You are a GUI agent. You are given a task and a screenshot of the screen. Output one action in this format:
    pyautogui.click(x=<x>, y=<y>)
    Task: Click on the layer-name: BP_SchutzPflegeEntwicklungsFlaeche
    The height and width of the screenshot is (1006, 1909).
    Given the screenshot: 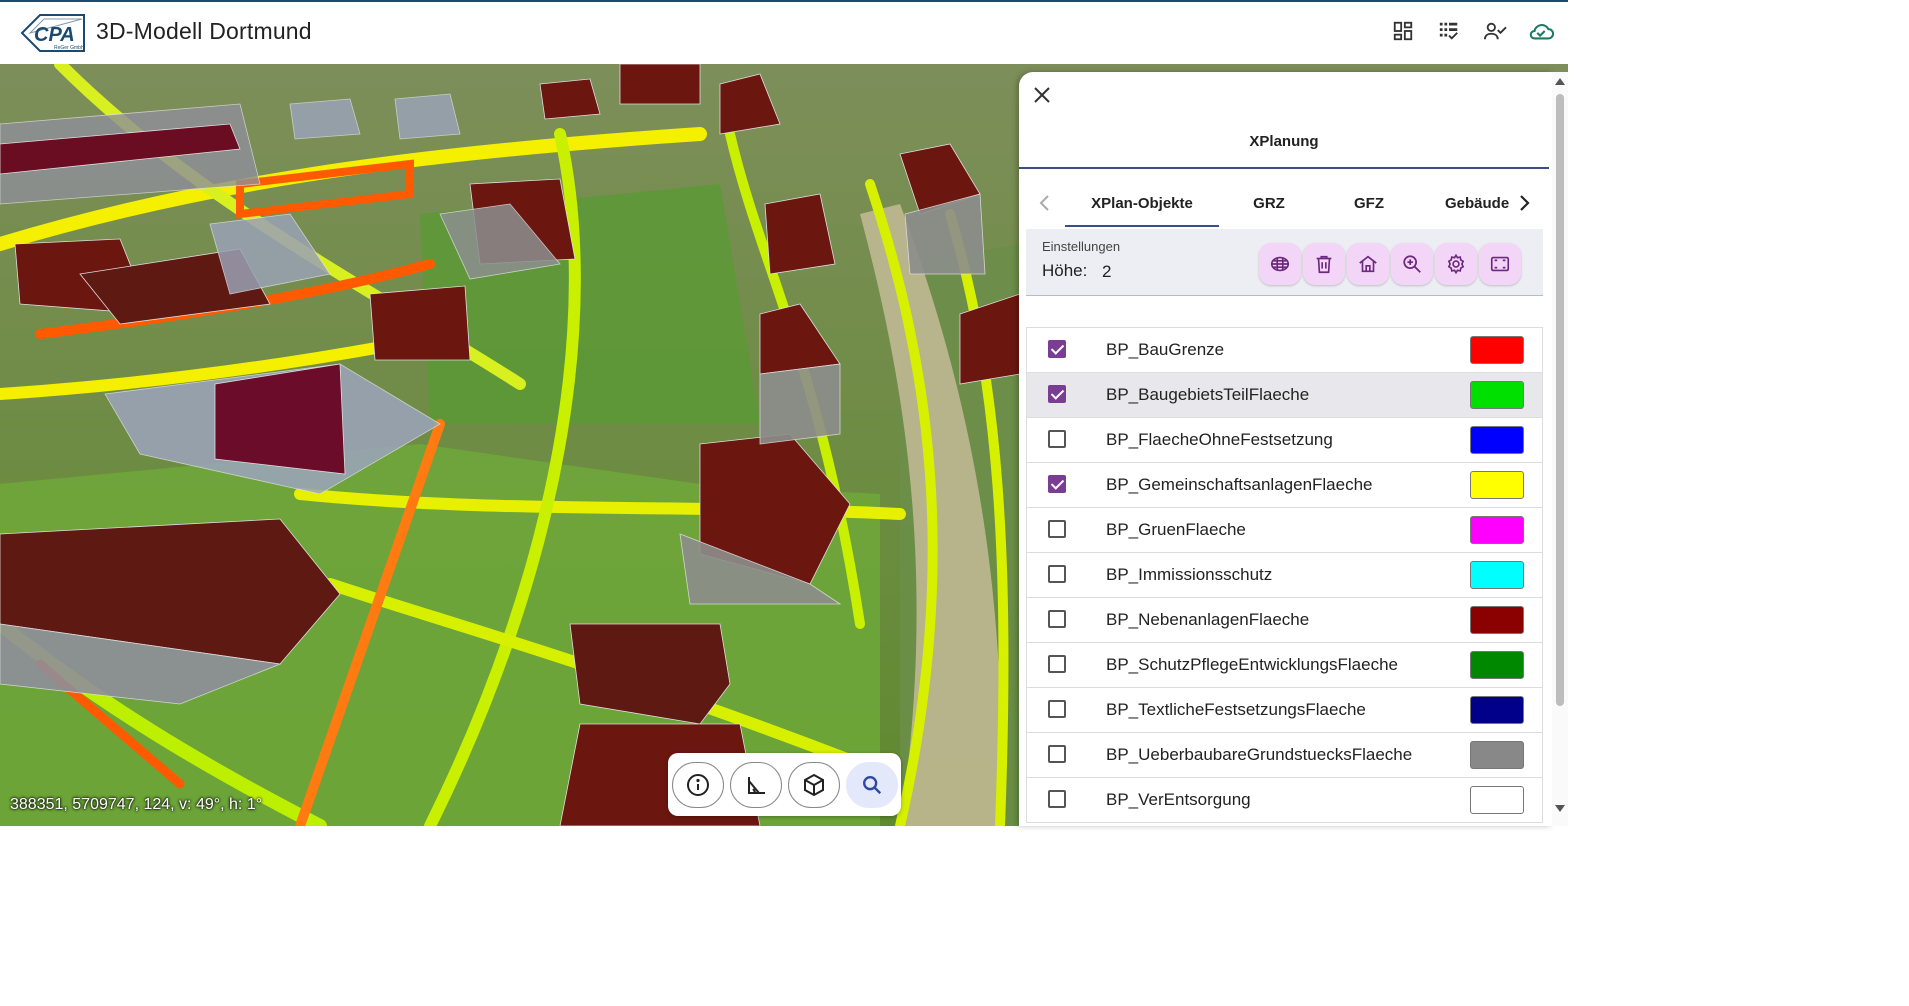 What is the action you would take?
    pyautogui.click(x=1252, y=664)
    